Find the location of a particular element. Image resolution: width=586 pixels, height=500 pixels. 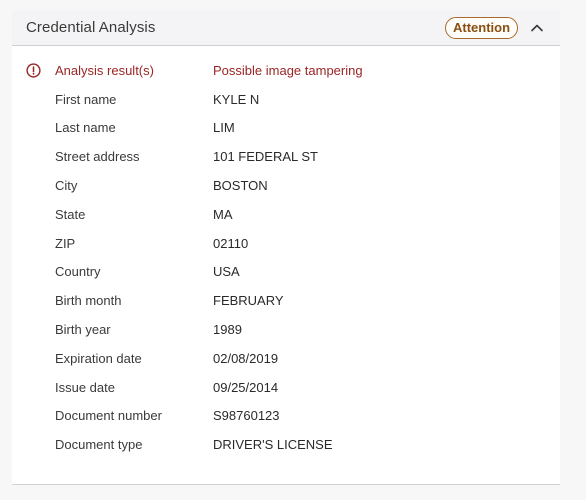

field-label: ZIP is located at coordinates (65, 243).